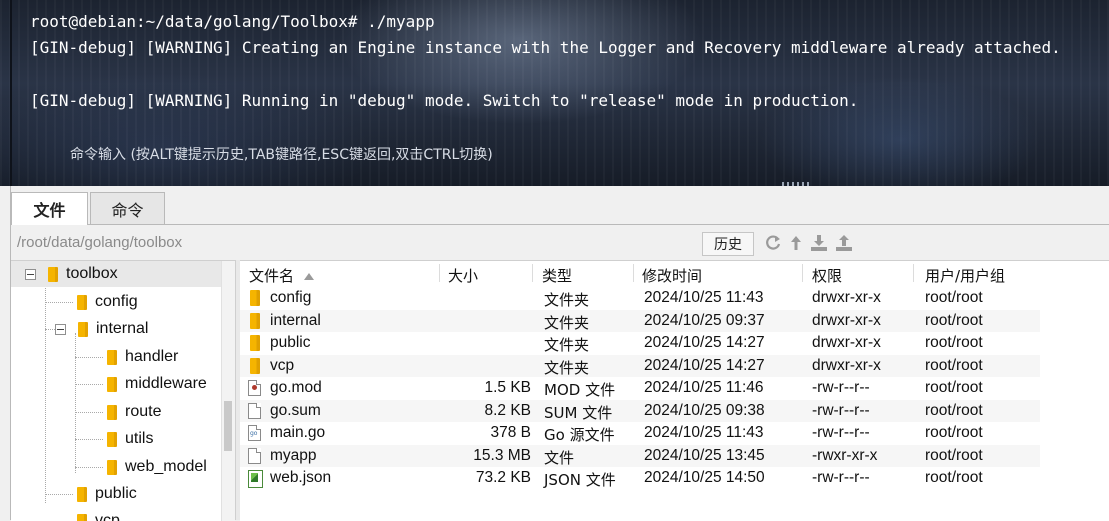 Image resolution: width=1109 pixels, height=521 pixels. What do you see at coordinates (309, 276) in the screenshot?
I see `sort-ascending-icon` at bounding box center [309, 276].